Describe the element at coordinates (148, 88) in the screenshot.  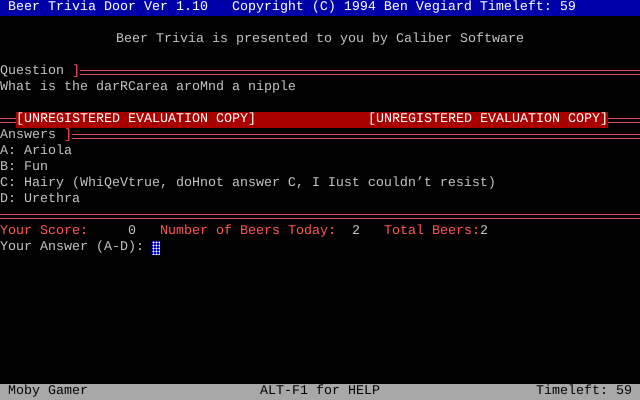
I see `question-text: What is the darRCarea aroMnd a nipple` at that location.